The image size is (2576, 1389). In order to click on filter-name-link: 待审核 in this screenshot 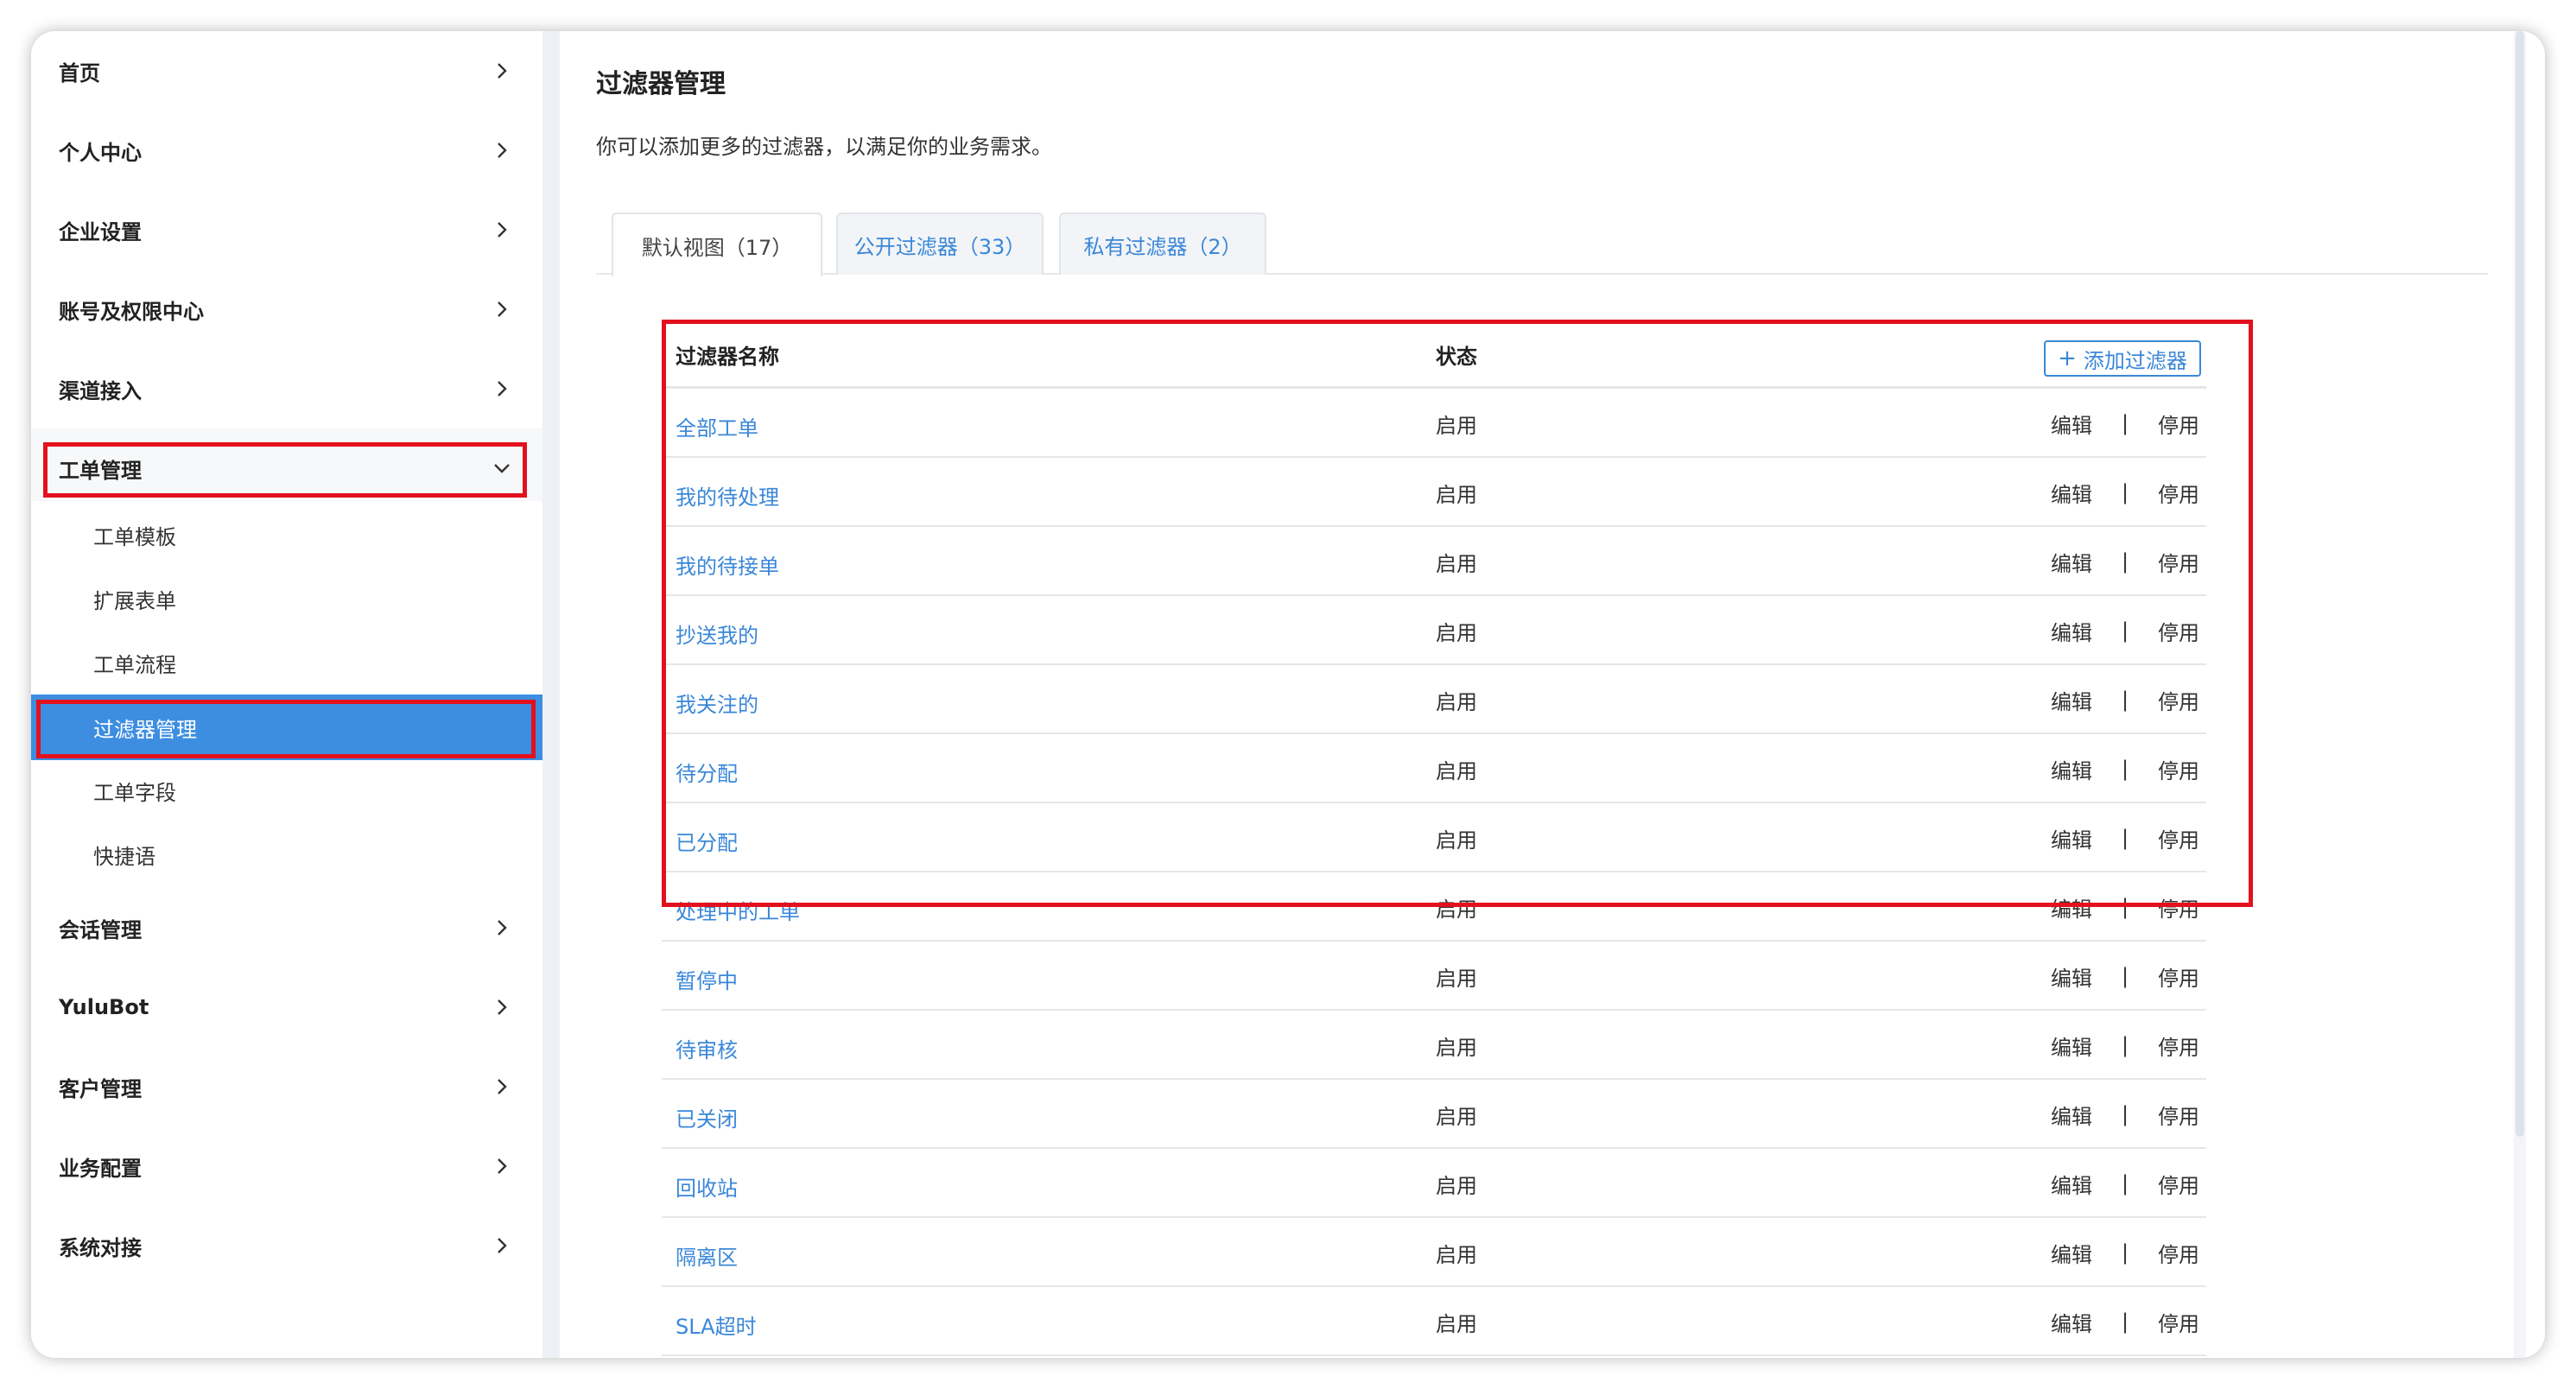, I will do `click(707, 1045)`.